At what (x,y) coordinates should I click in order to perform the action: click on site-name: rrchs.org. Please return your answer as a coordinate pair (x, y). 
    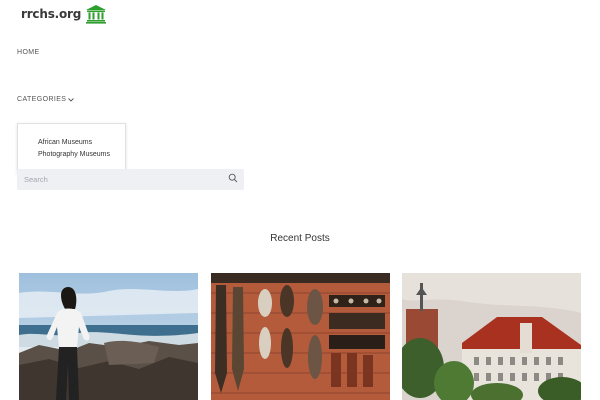
    Looking at the image, I should click on (51, 14).